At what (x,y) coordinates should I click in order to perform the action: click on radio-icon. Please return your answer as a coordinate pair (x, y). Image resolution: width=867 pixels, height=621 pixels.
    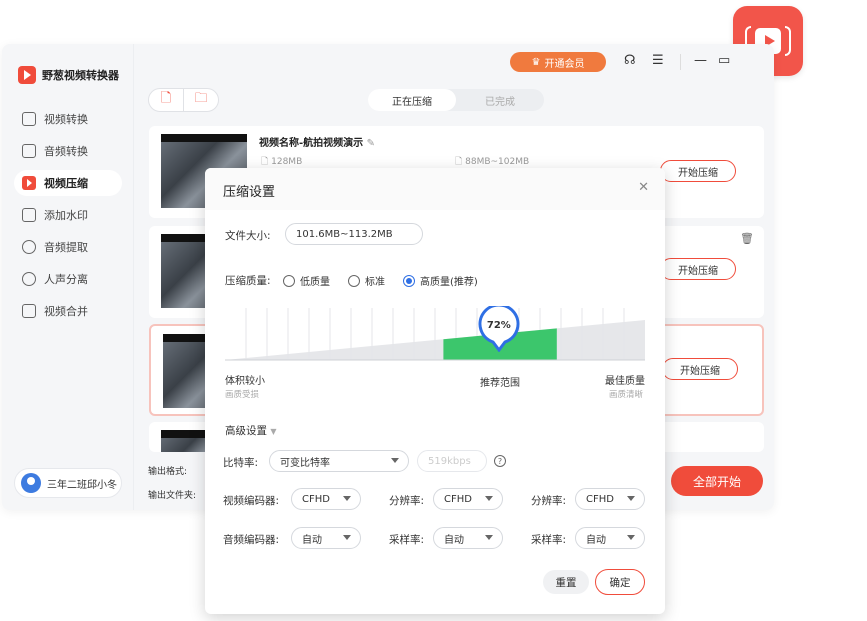
    Looking at the image, I should click on (289, 280).